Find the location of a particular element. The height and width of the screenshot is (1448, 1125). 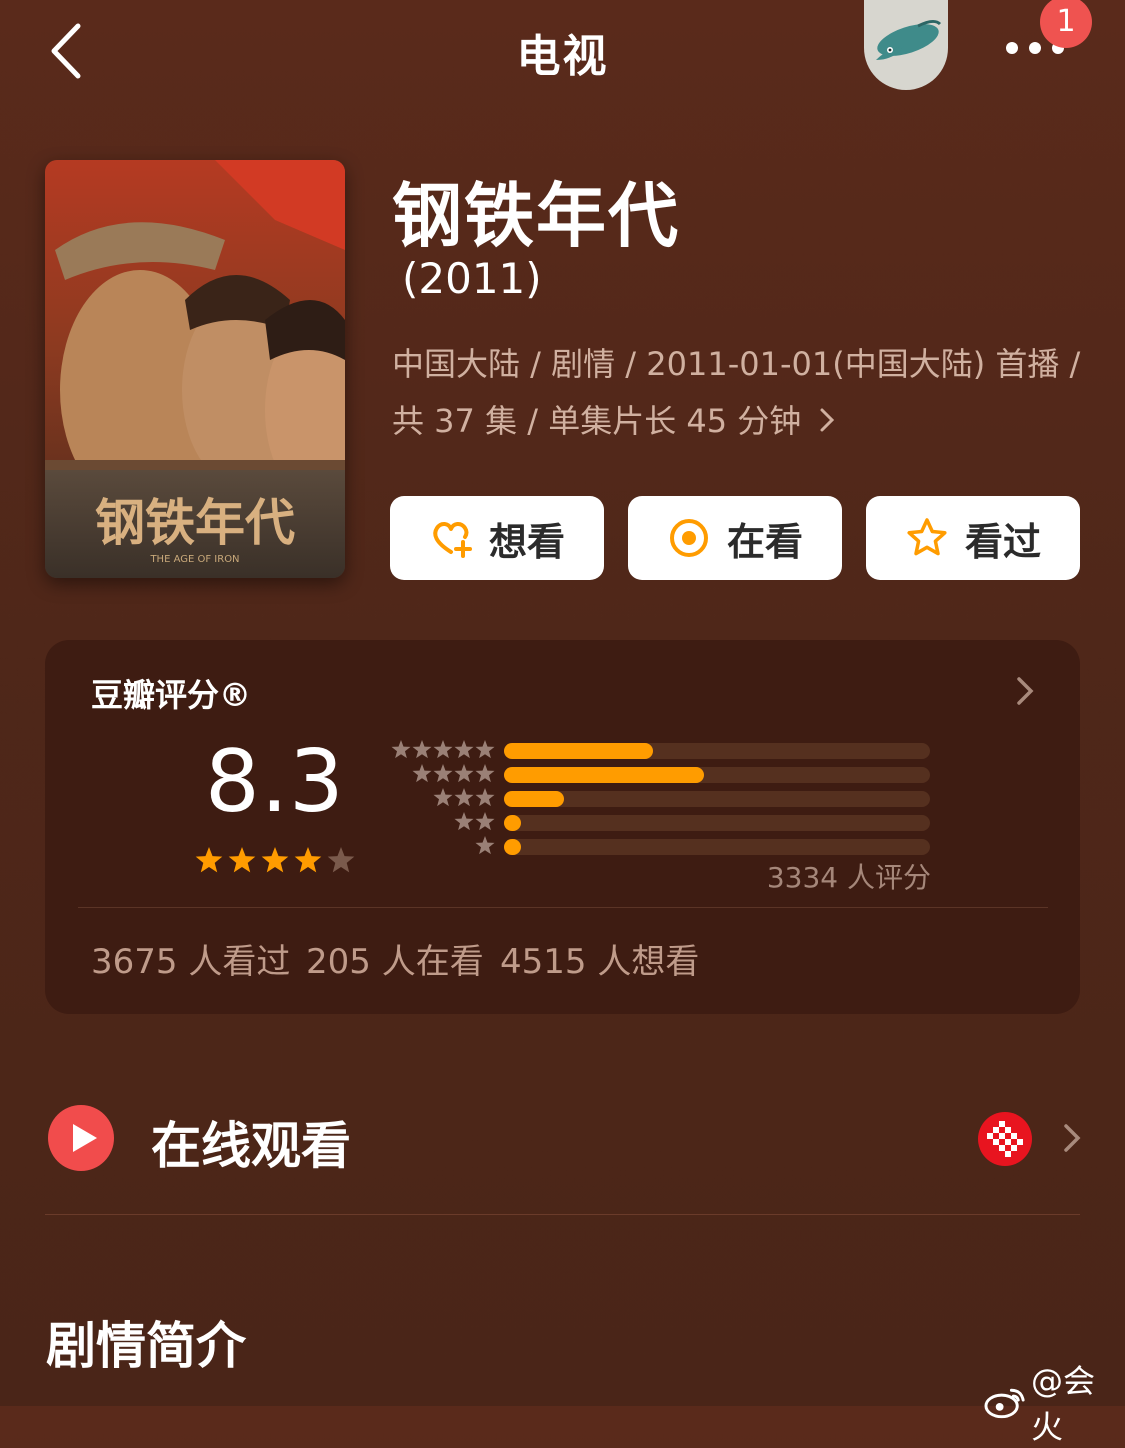

watching-button: 在看 is located at coordinates (735, 538).